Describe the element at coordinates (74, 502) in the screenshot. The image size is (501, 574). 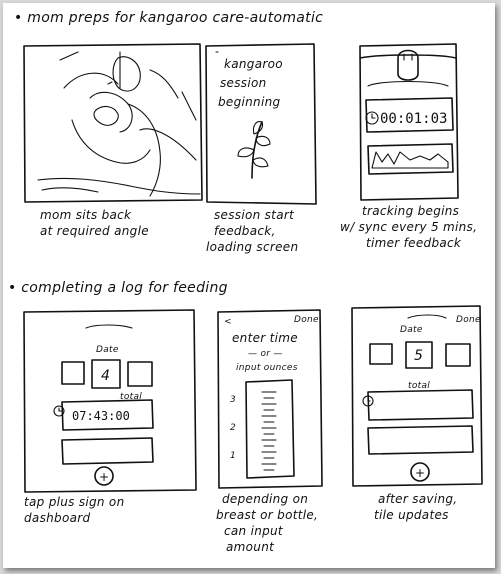
I see `s2-p1-caption-1: tap plus sign on` at that location.